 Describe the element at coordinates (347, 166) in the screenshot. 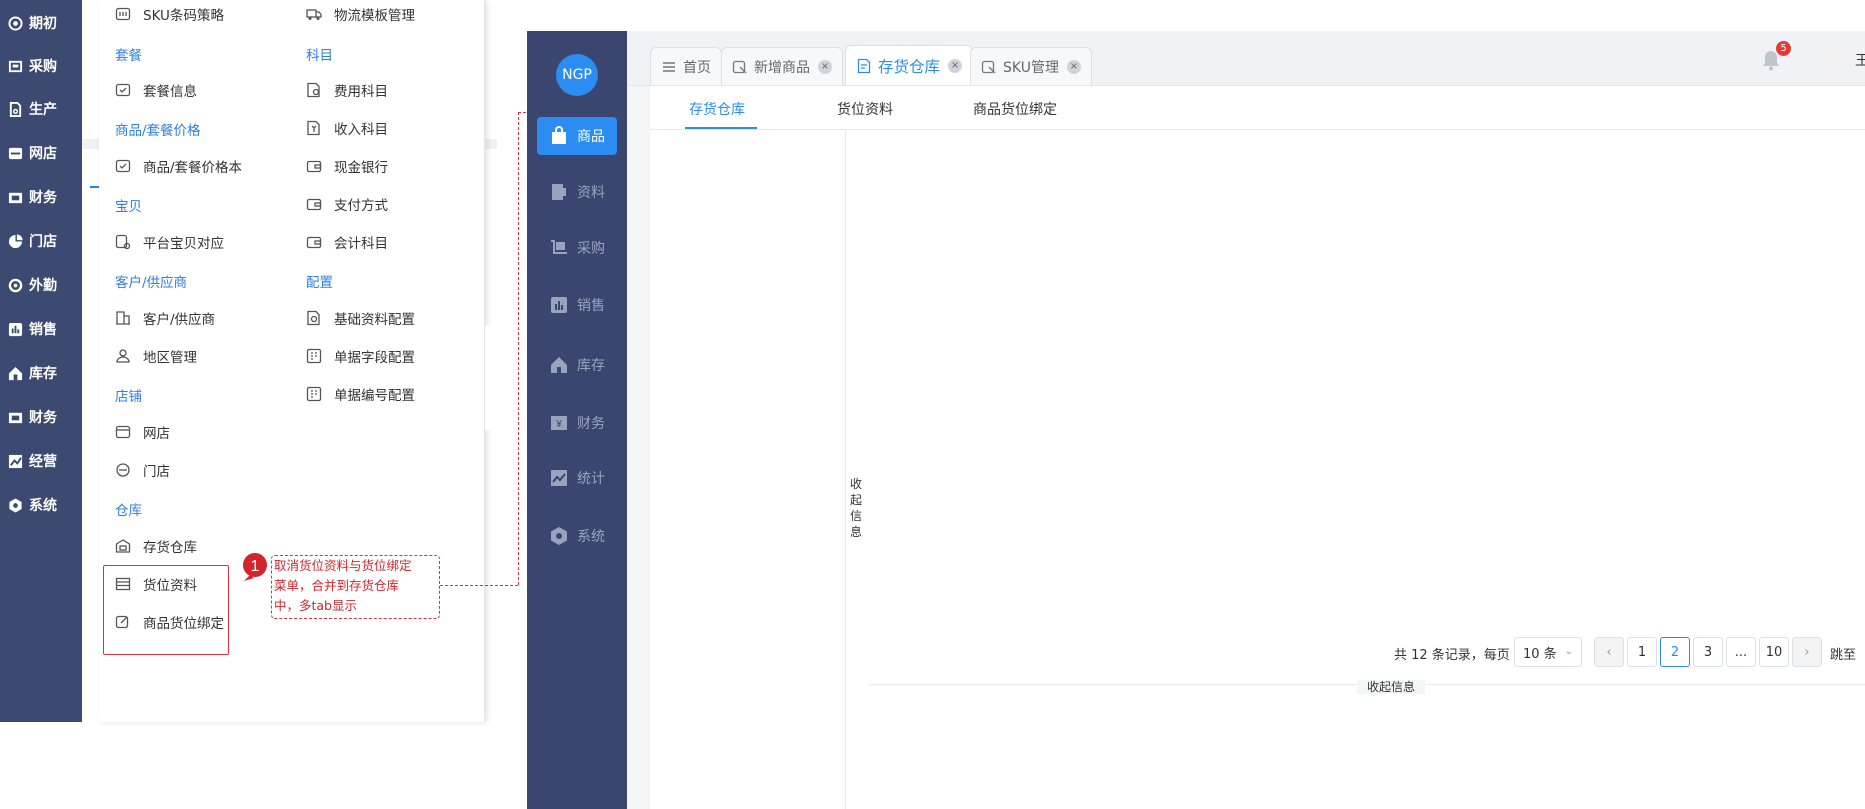

I see `menu-item-cash-bank: 现金银行` at that location.